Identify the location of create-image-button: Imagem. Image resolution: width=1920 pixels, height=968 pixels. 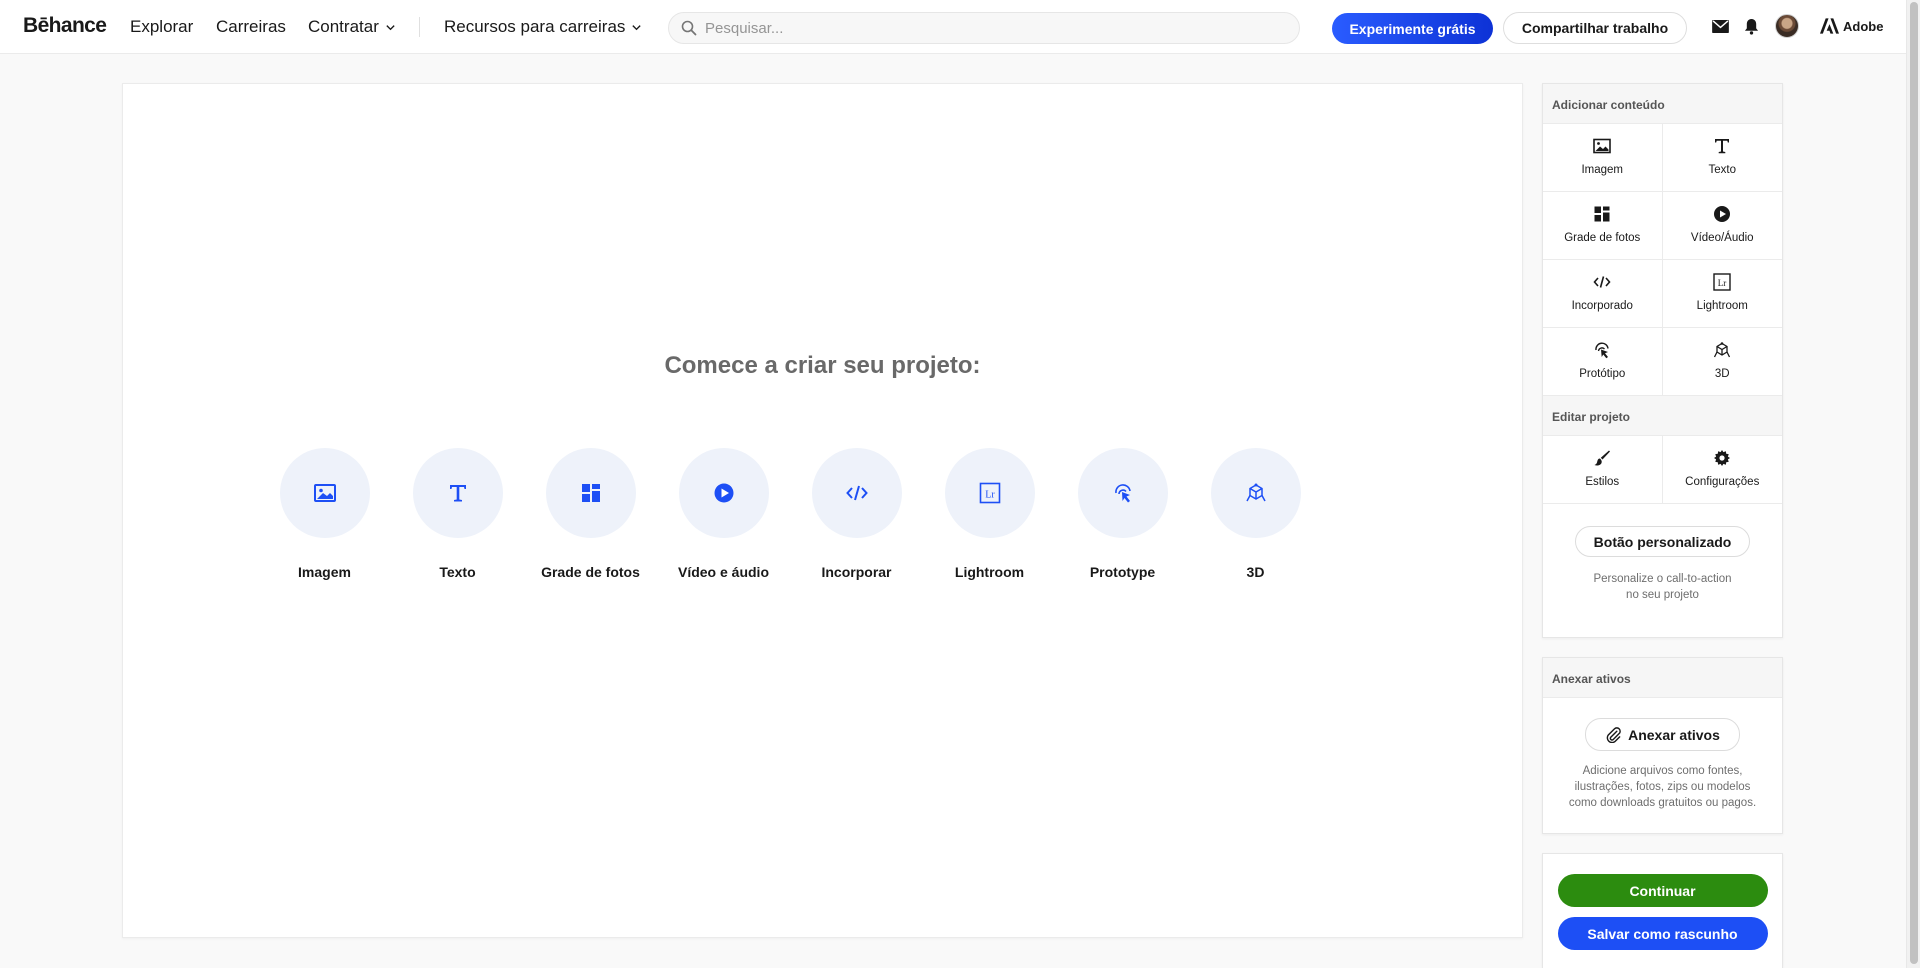
(324, 514).